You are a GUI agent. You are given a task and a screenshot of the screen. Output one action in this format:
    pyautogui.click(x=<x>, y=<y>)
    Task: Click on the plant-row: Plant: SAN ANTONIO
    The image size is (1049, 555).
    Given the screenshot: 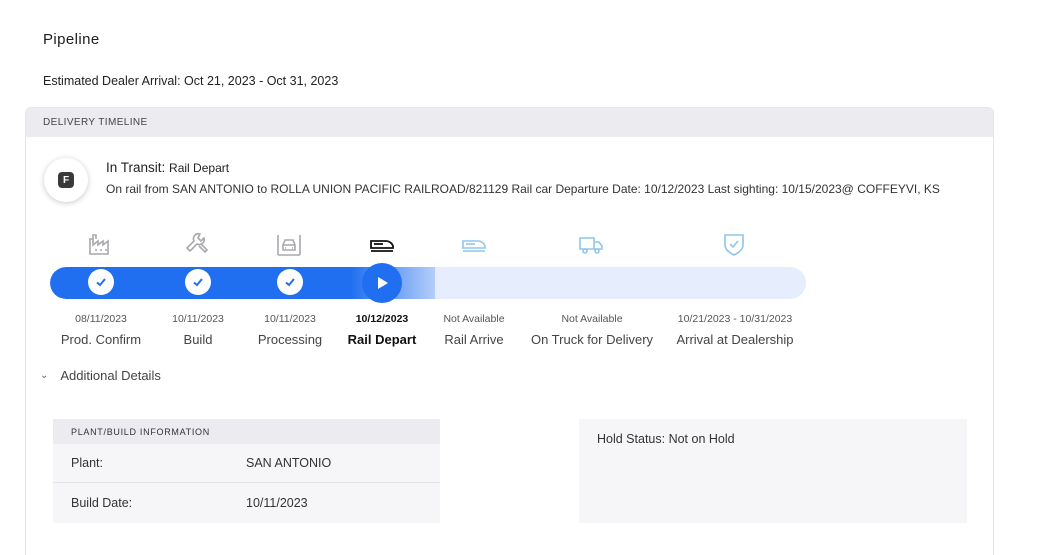 What is the action you would take?
    pyautogui.click(x=246, y=463)
    